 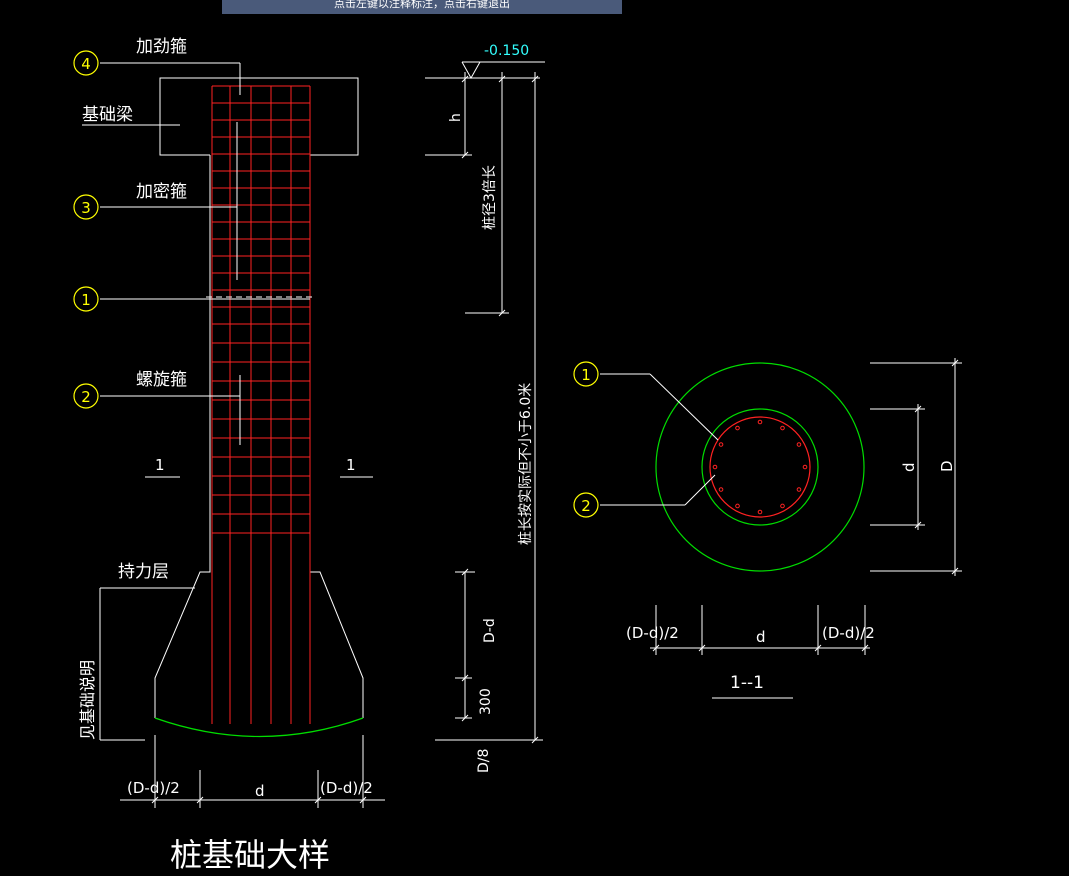 I want to click on elevation-marker, so click(x=485, y=70).